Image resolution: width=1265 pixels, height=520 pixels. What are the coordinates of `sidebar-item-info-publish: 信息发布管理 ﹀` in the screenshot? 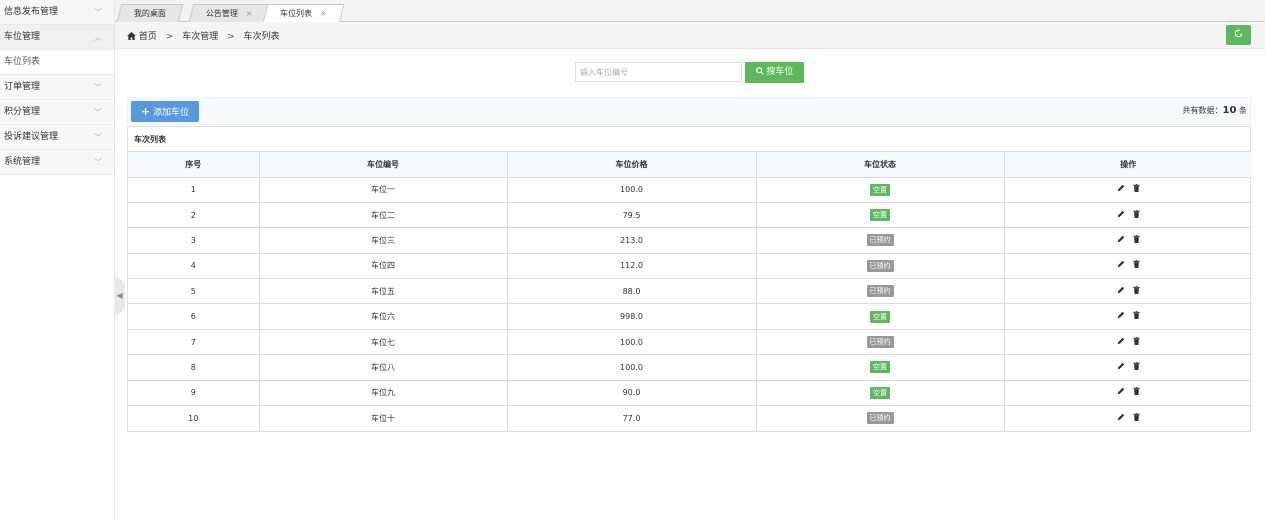 It's located at (57, 12).